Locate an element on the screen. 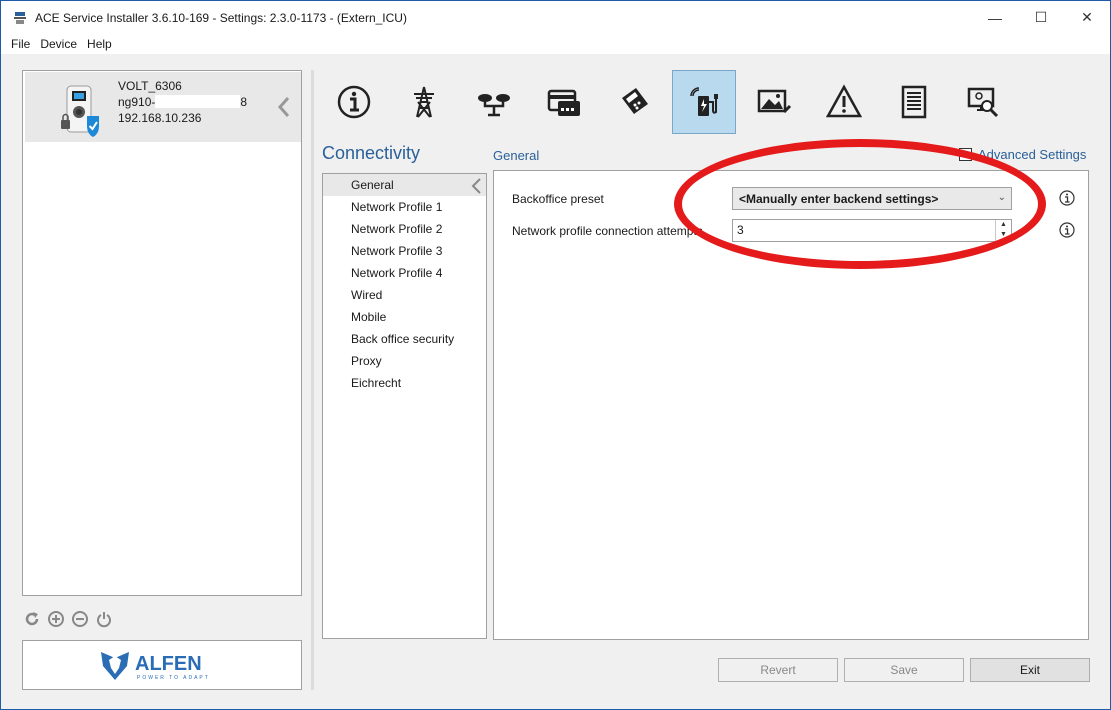 Image resolution: width=1111 pixels, height=710 pixels. payment-terminal-icon is located at coordinates (635, 101).